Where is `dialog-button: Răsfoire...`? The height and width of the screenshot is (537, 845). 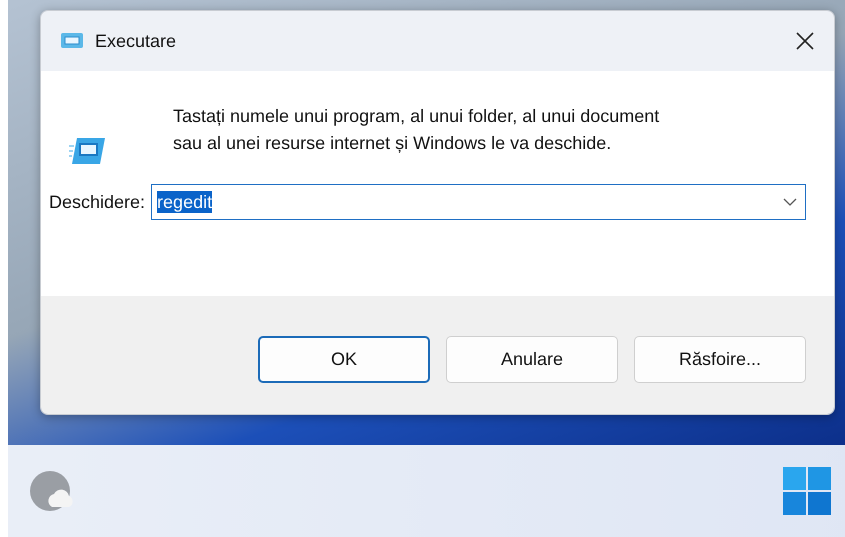
dialog-button: Răsfoire... is located at coordinates (720, 359).